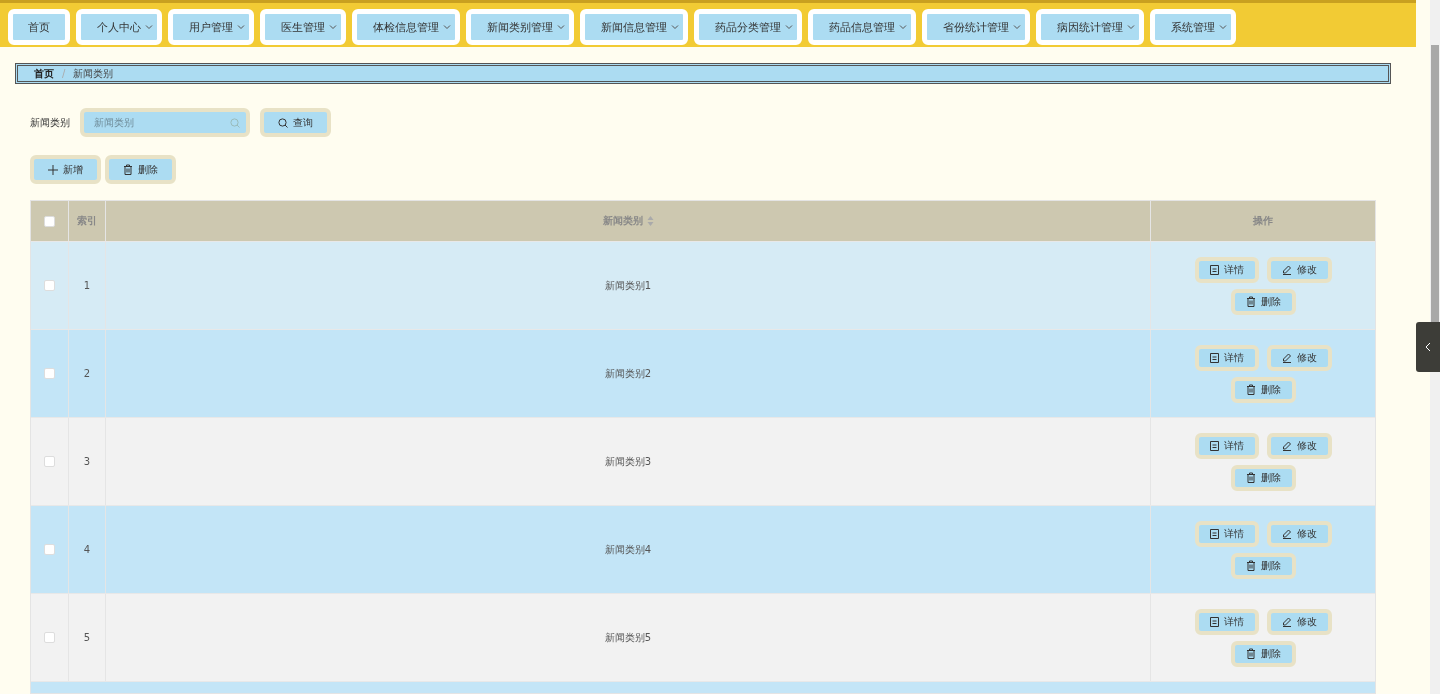  Describe the element at coordinates (628, 461) in the screenshot. I see `table-cell: 新闻类别3` at that location.